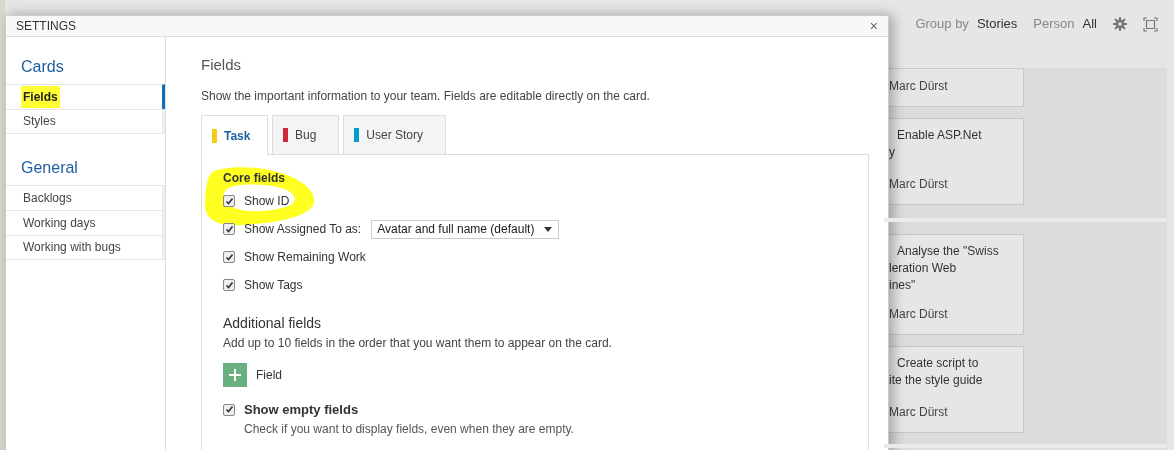 The image size is (1174, 450). What do you see at coordinates (46, 26) in the screenshot?
I see `dialog-title: SETTINGS` at bounding box center [46, 26].